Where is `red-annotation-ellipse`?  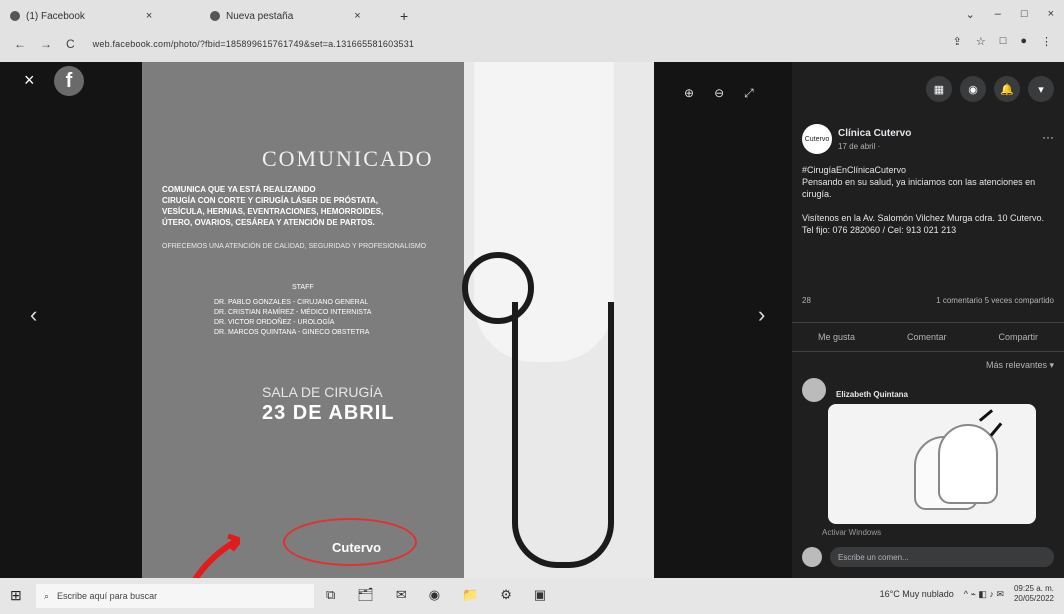
red-annotation-ellipse is located at coordinates (350, 542).